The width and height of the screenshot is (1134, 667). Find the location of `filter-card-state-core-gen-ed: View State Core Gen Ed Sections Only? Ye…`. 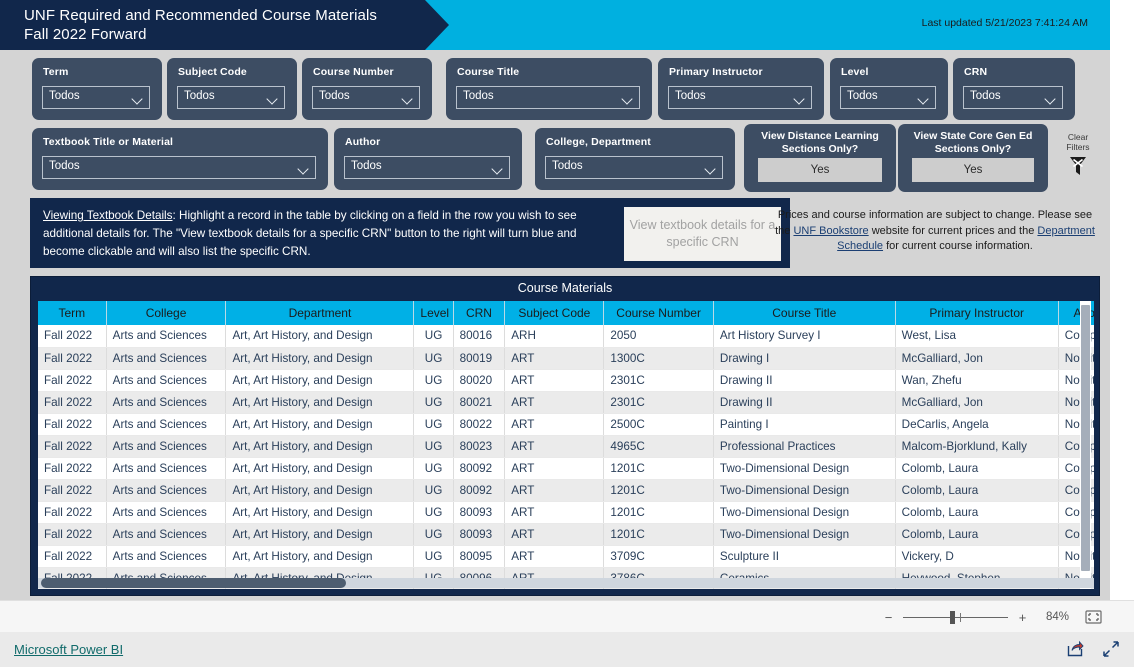

filter-card-state-core-gen-ed: View State Core Gen Ed Sections Only? Ye… is located at coordinates (973, 158).